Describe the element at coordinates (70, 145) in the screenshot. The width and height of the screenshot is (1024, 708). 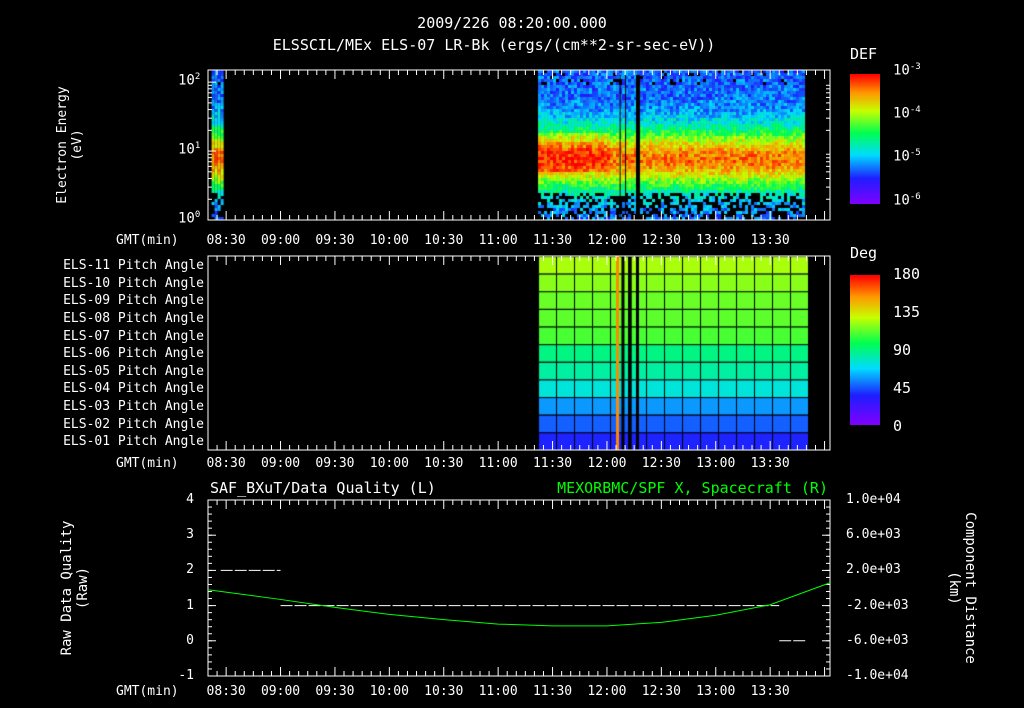
I see `energy-axis-label: Electron Energy (eV)` at that location.